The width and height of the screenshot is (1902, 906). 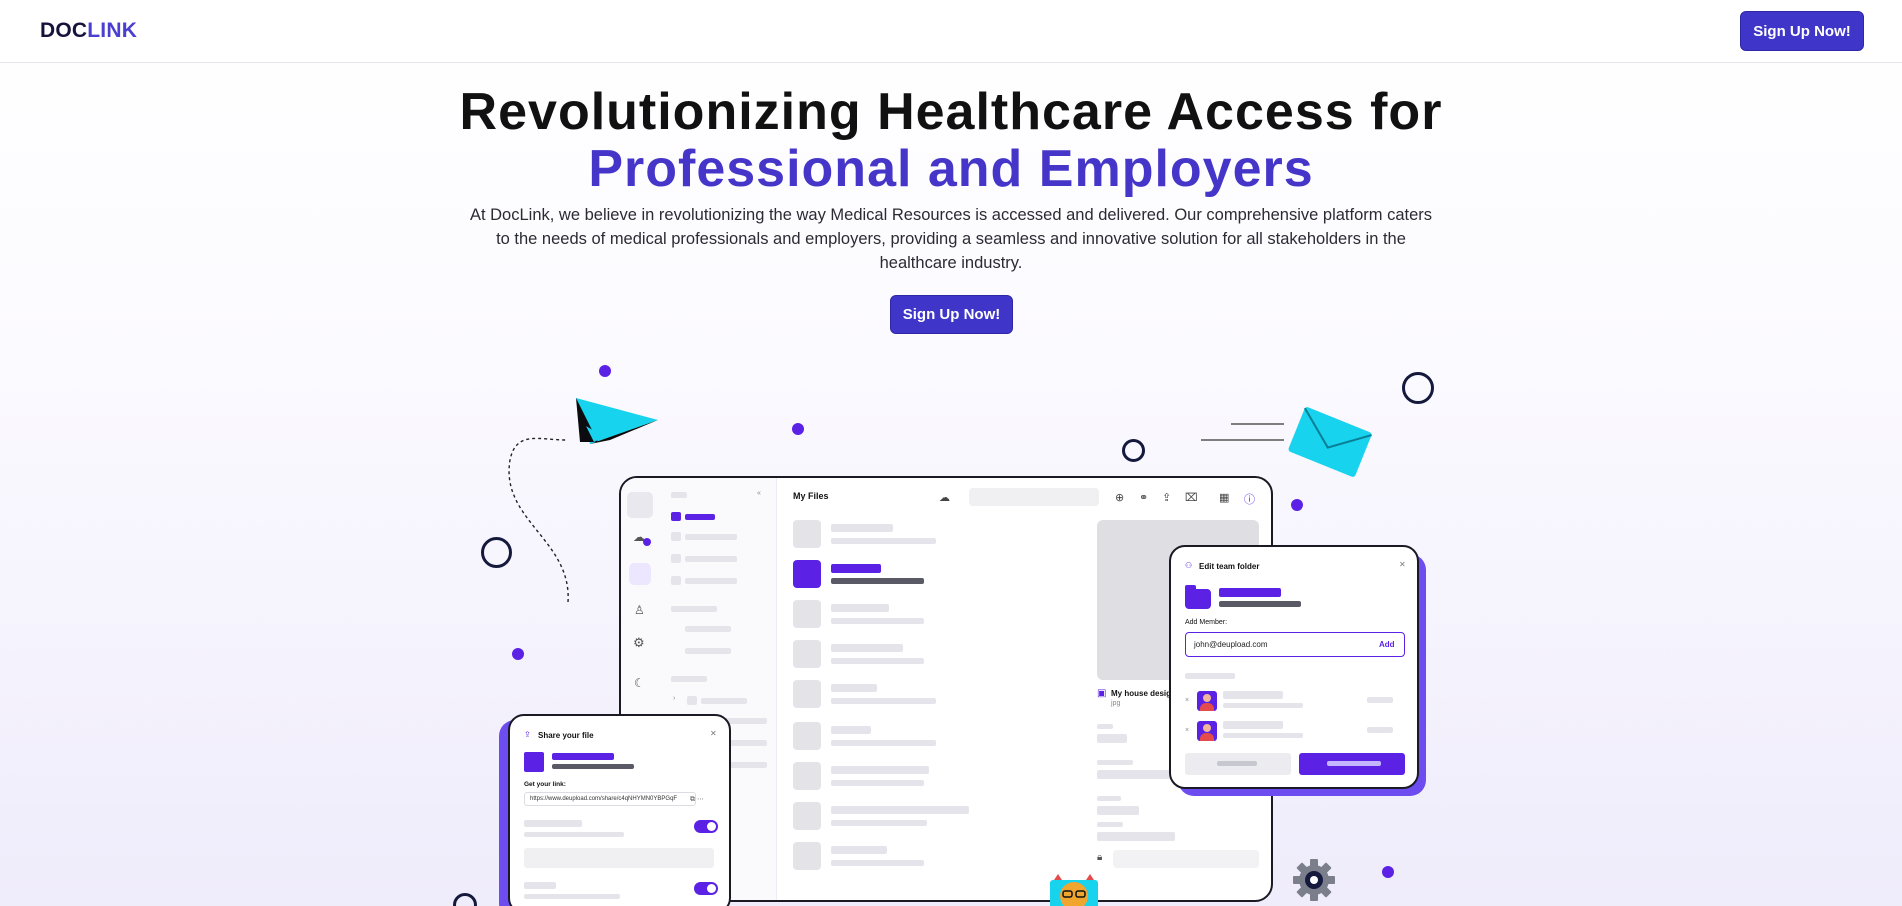 What do you see at coordinates (1802, 31) in the screenshot?
I see `nav-signup-button: Sign Up Now!` at bounding box center [1802, 31].